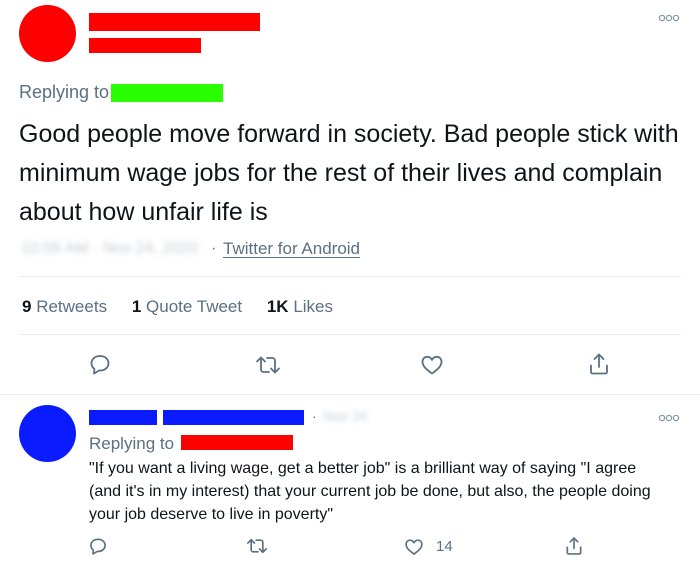 Image resolution: width=700 pixels, height=571 pixels. I want to click on reply-author-handle-redaction, so click(233, 417).